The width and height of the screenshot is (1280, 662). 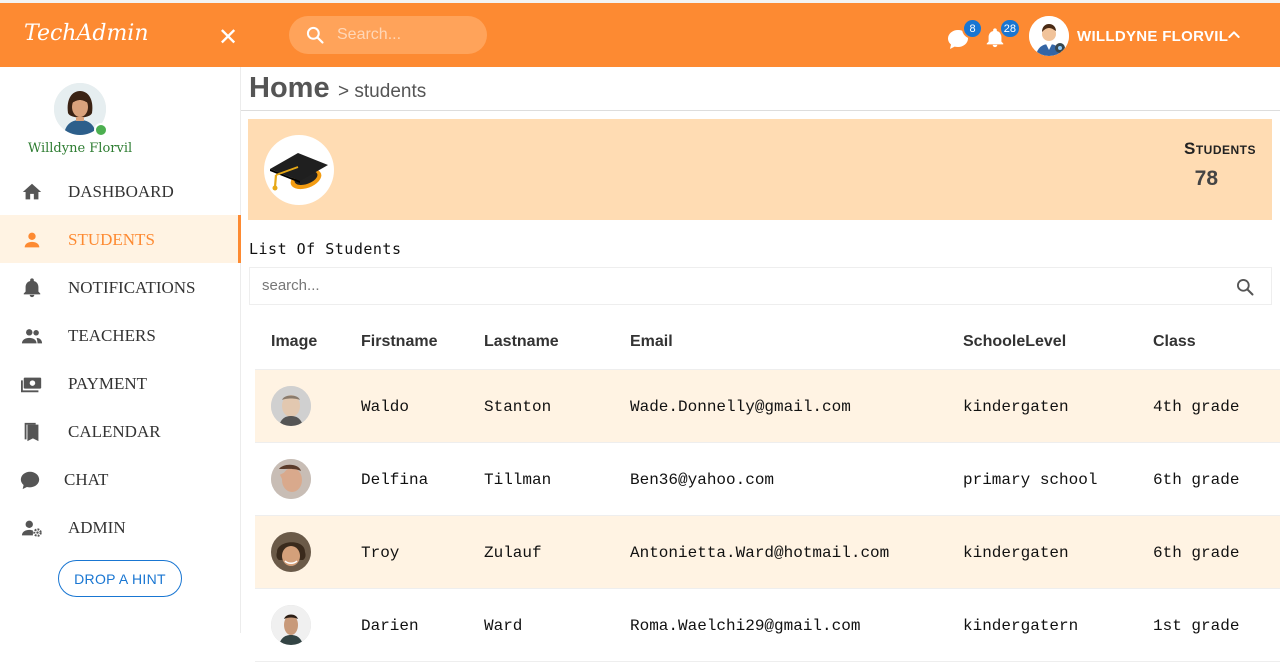 I want to click on breadcrumb-divider, so click(x=760, y=110).